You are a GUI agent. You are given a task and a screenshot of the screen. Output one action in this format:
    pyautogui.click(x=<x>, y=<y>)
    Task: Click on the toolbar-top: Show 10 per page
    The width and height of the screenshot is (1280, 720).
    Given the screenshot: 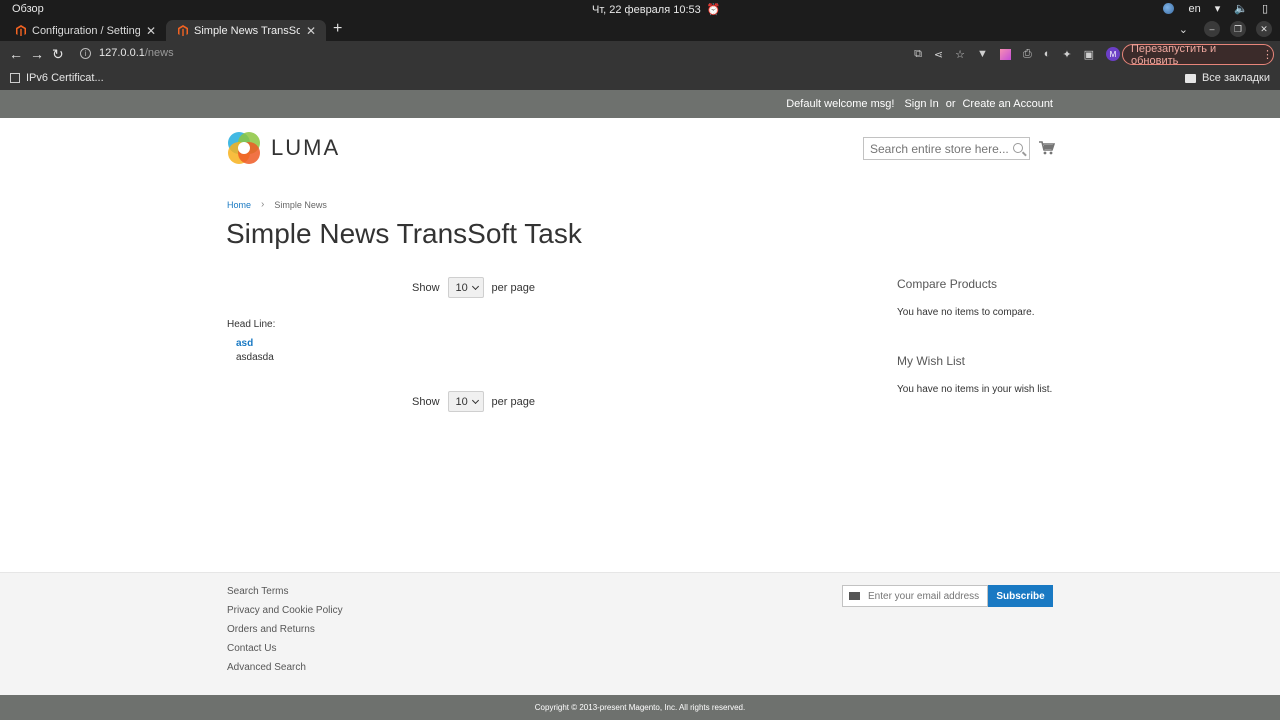 What is the action you would take?
    pyautogui.click(x=473, y=287)
    